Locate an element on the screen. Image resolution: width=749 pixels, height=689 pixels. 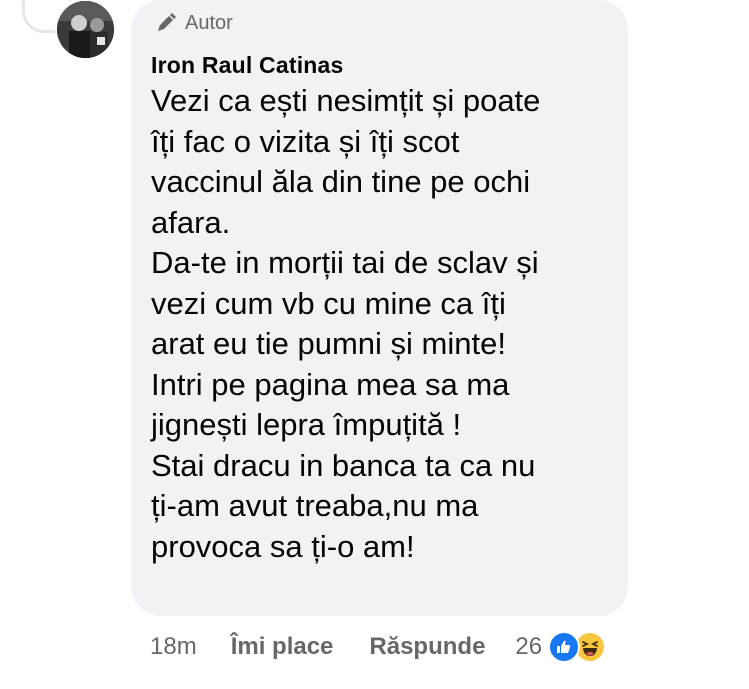
comment-actions: 18m Îmi place Răspunde 26 is located at coordinates (378, 647).